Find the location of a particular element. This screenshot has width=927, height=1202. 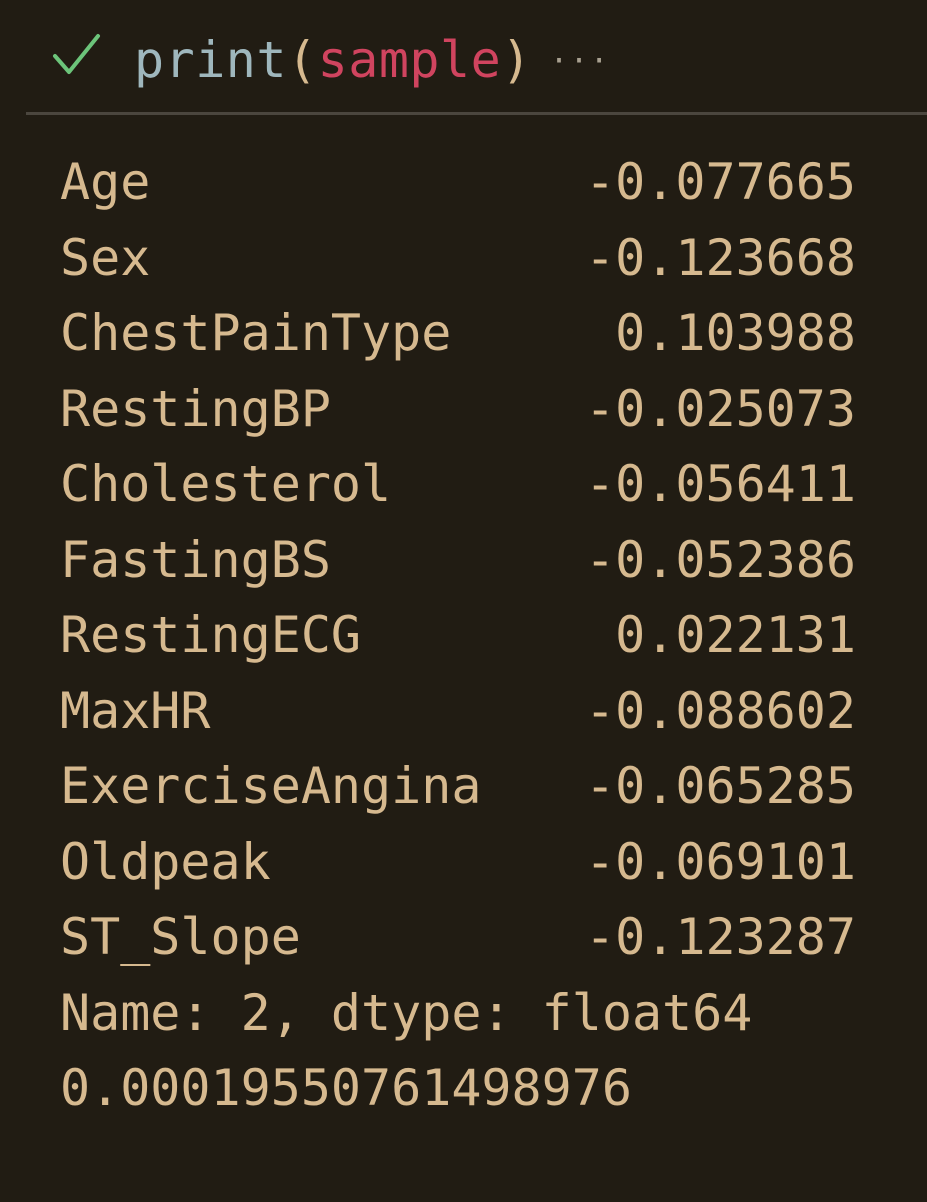

series-index-label: Sex is located at coordinates (105, 257).